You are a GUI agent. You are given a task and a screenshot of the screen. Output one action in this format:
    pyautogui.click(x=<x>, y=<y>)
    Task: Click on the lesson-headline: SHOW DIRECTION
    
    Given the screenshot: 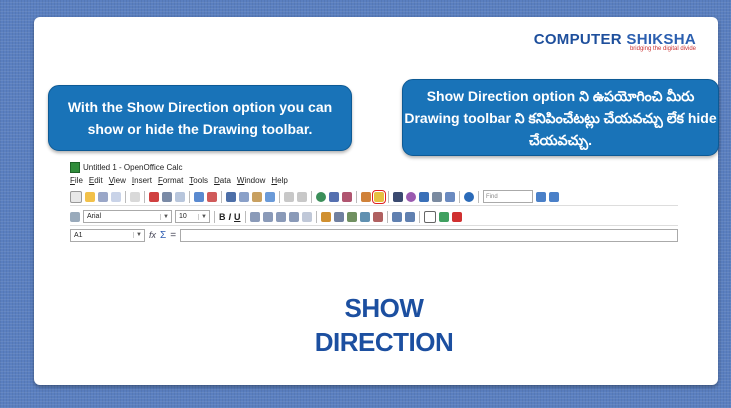 What is the action you would take?
    pyautogui.click(x=384, y=325)
    